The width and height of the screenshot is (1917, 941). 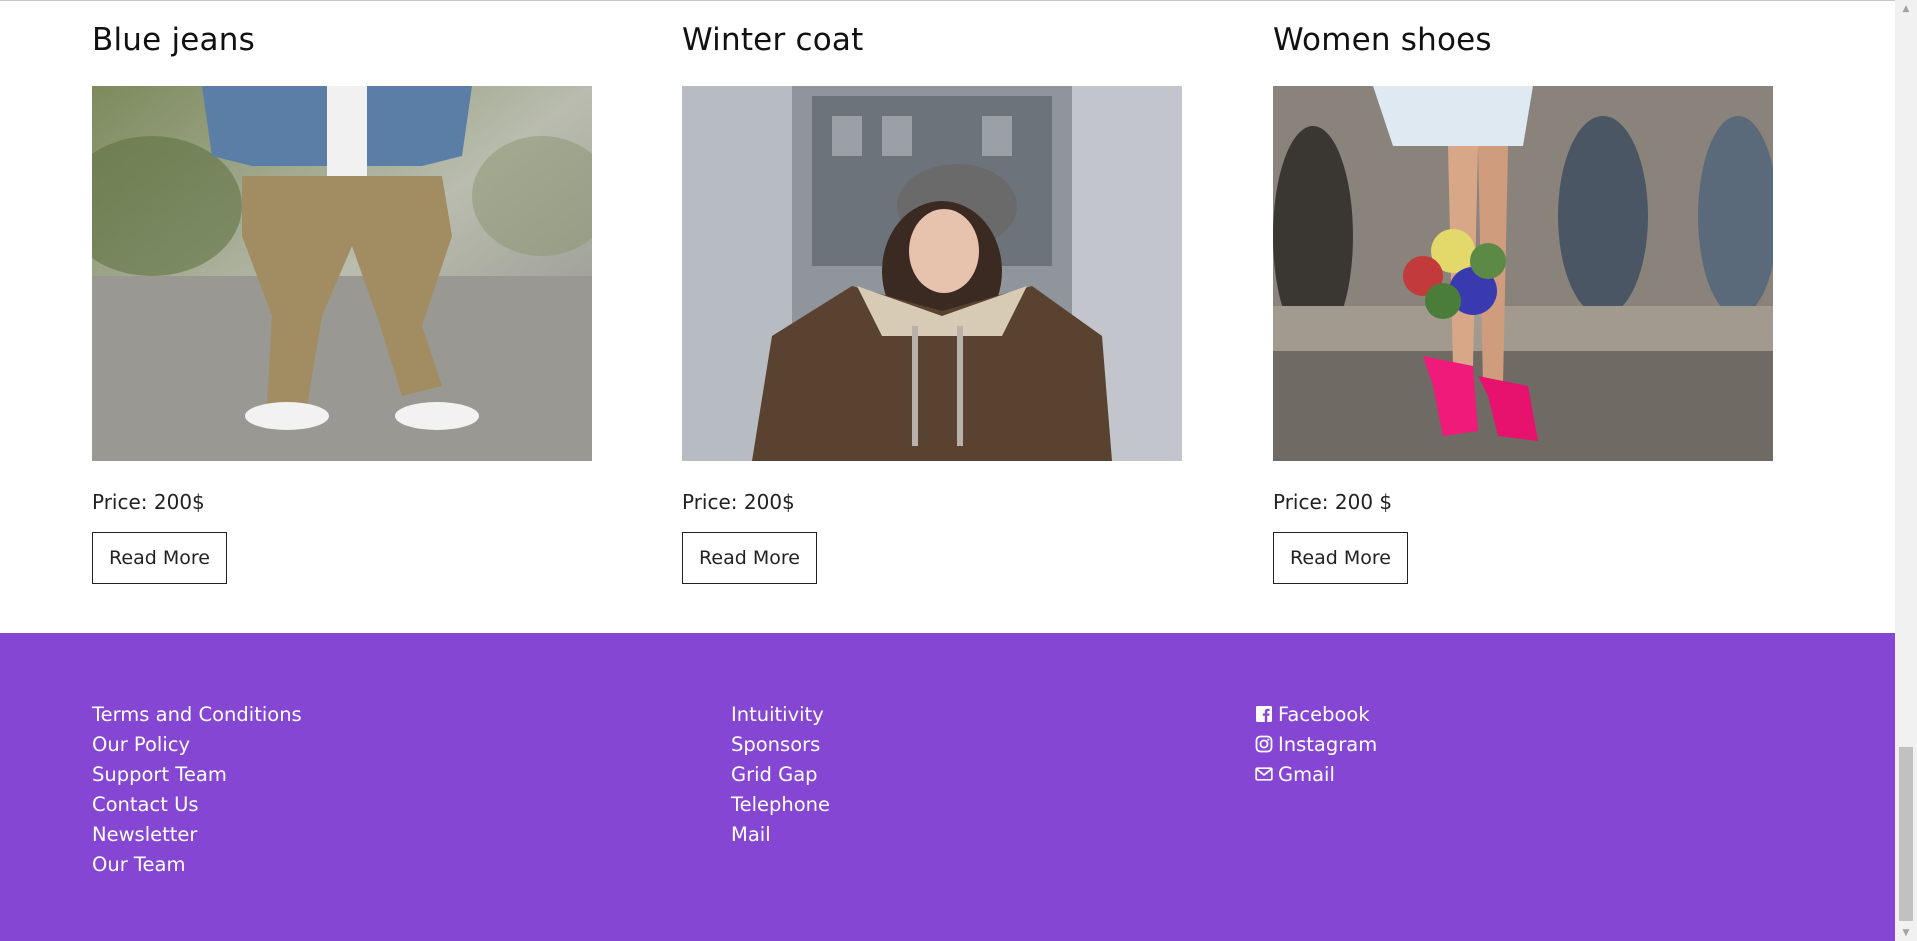 I want to click on product-image-women-shoes, so click(x=1523, y=273).